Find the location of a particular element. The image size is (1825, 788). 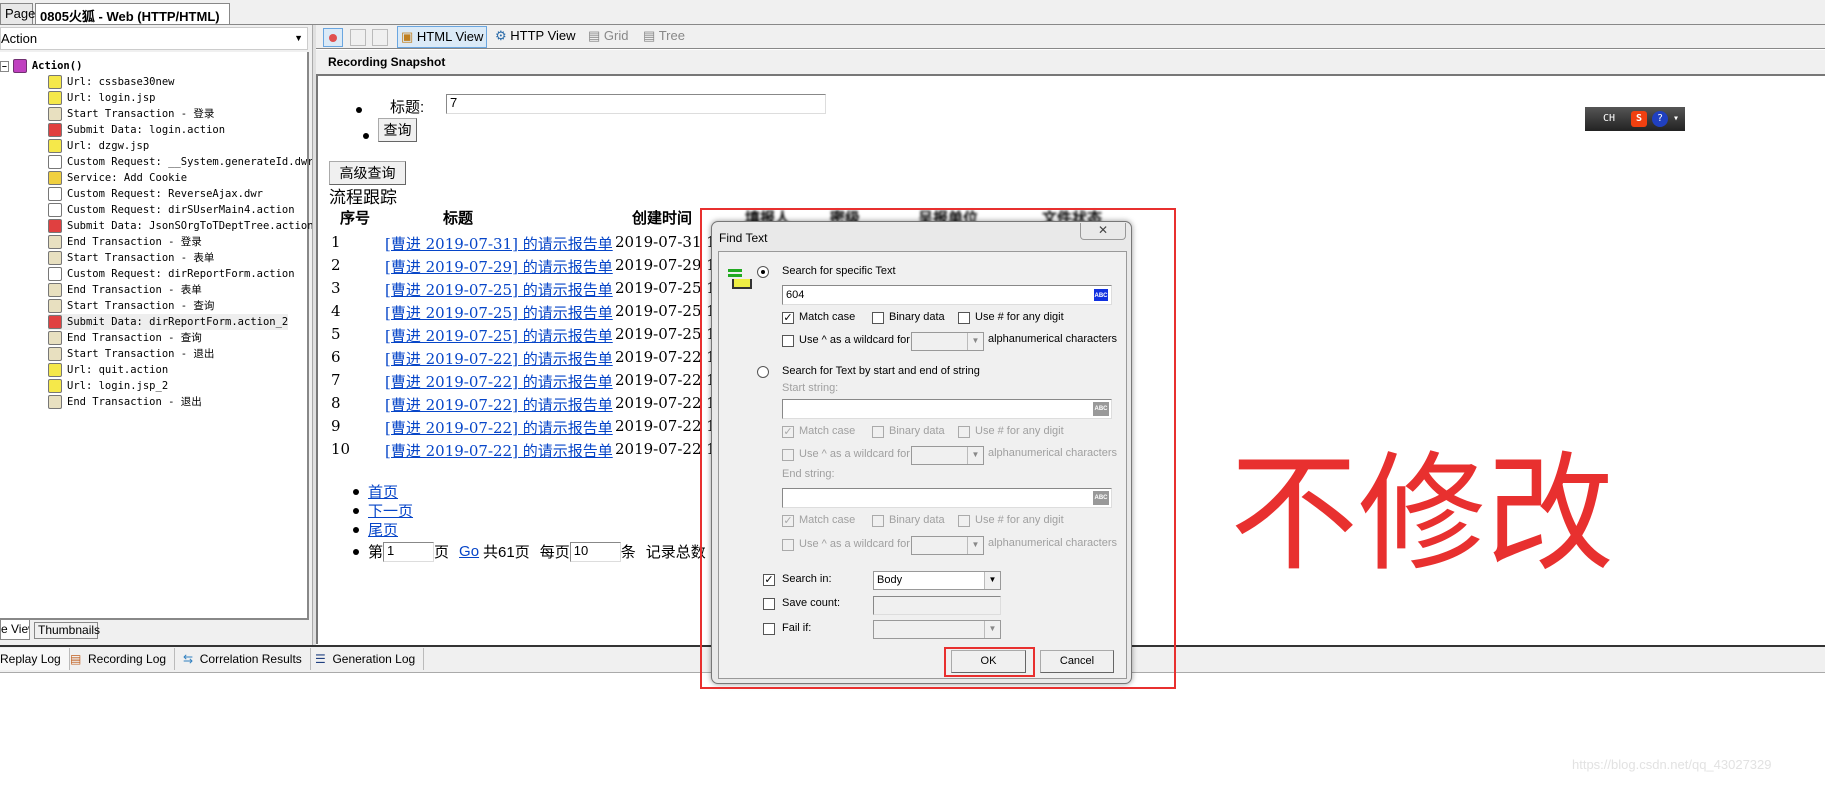

tab-tree-view: e View is located at coordinates (15, 630).